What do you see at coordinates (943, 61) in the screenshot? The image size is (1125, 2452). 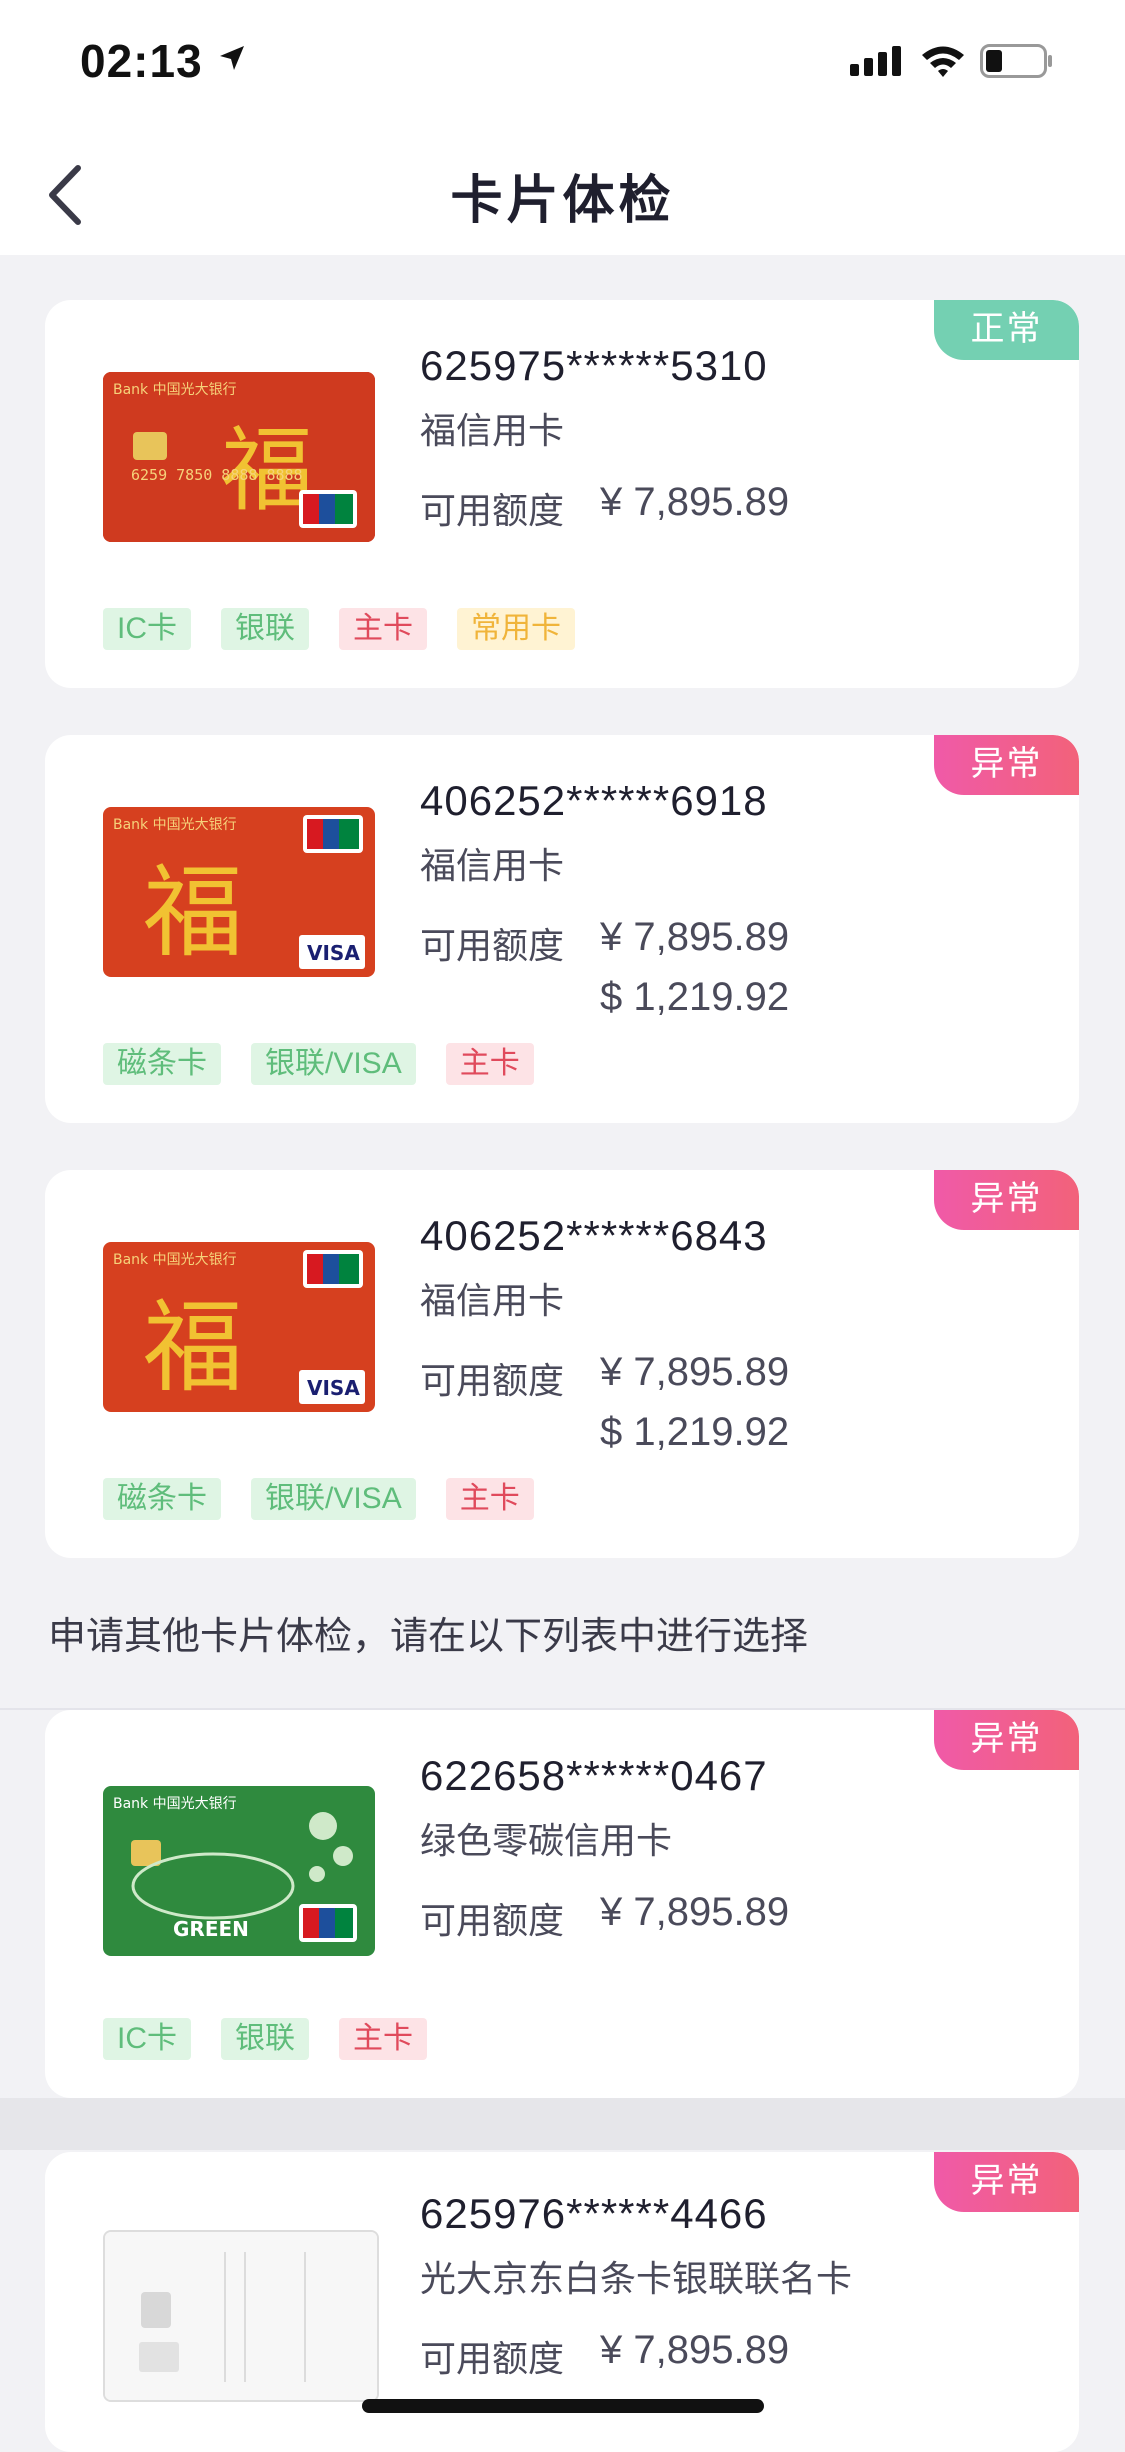 I see `wifi-icon` at bounding box center [943, 61].